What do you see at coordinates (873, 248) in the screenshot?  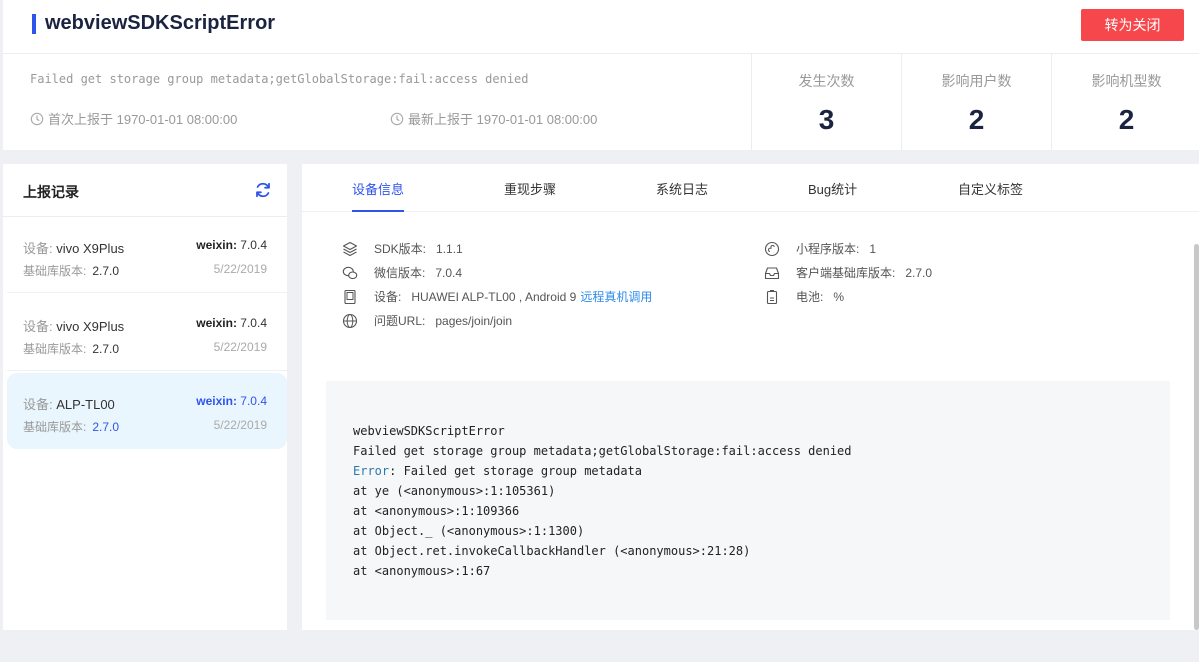 I see `miniprogram-value: 1` at bounding box center [873, 248].